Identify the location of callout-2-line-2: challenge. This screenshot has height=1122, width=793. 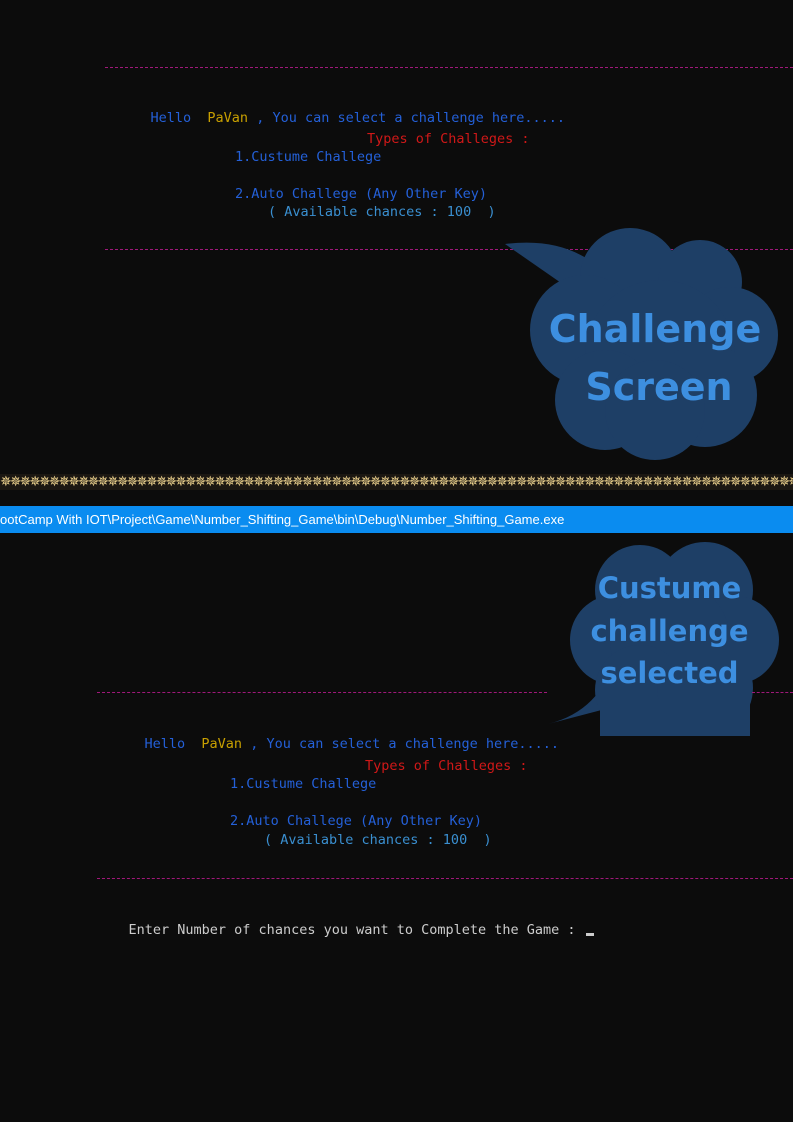
(669, 631).